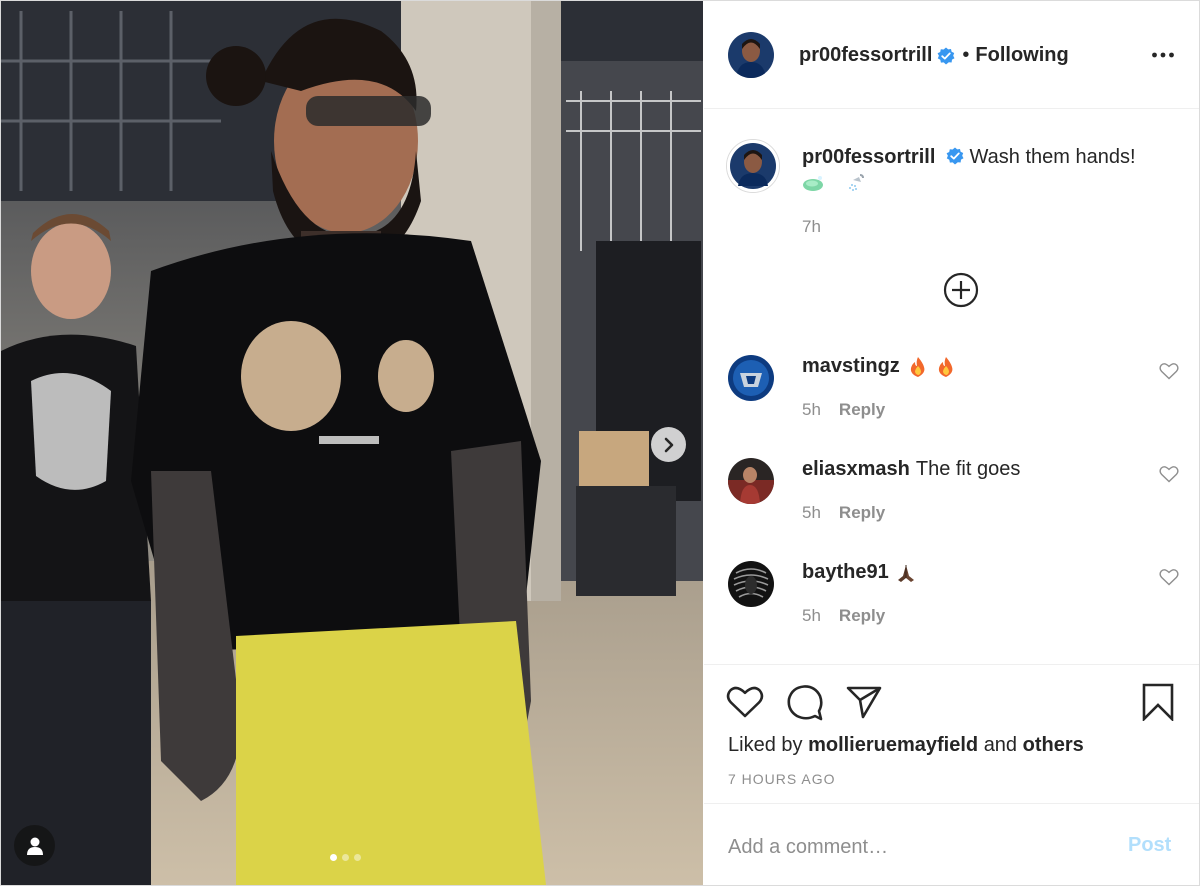 This screenshot has height=886, width=1200. What do you see at coordinates (833, 185) in the screenshot?
I see `caption-emojis` at bounding box center [833, 185].